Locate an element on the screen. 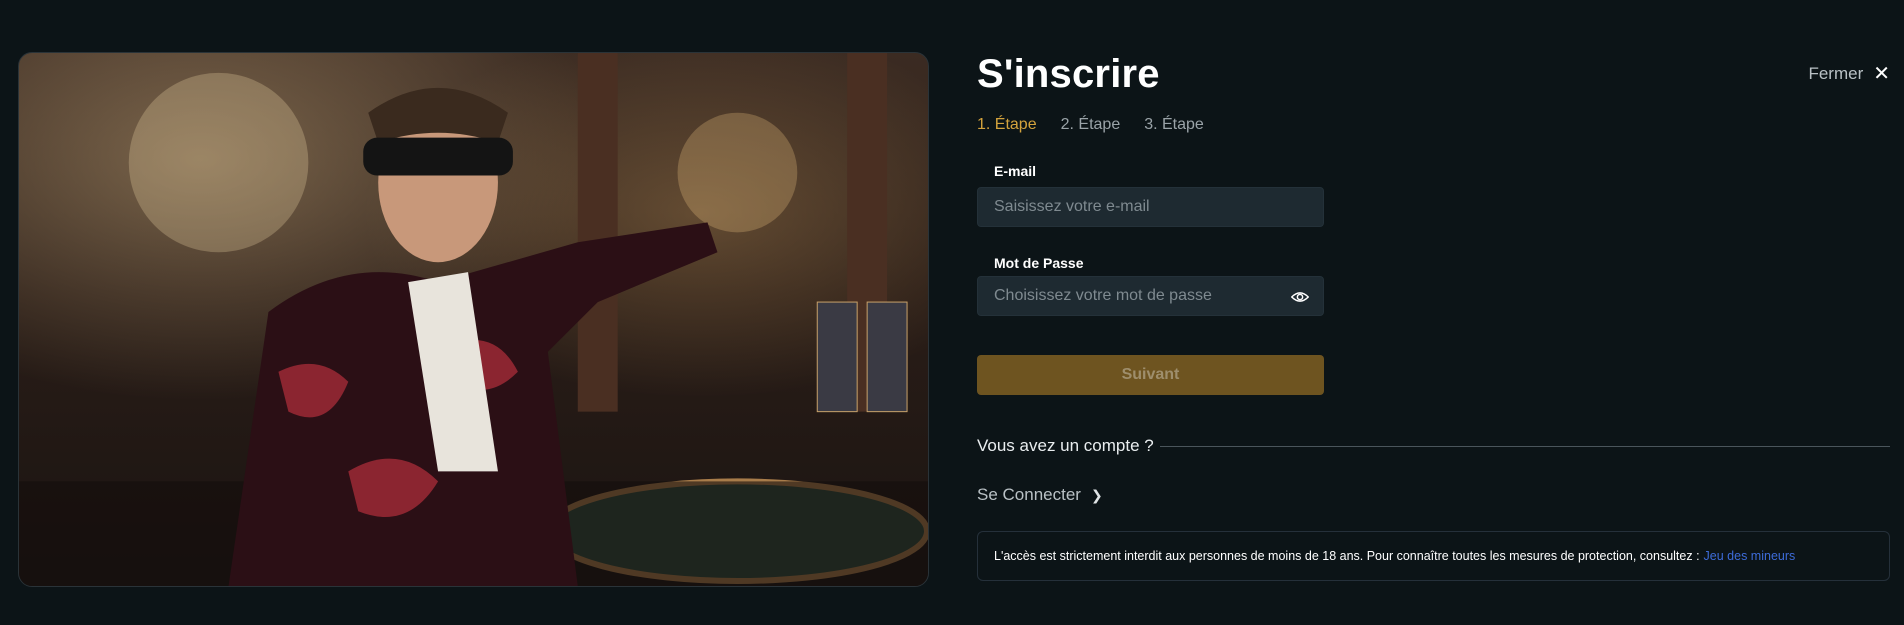 This screenshot has width=1904, height=625. email-placeholder: Saisissez votre e-mail is located at coordinates (1072, 206).